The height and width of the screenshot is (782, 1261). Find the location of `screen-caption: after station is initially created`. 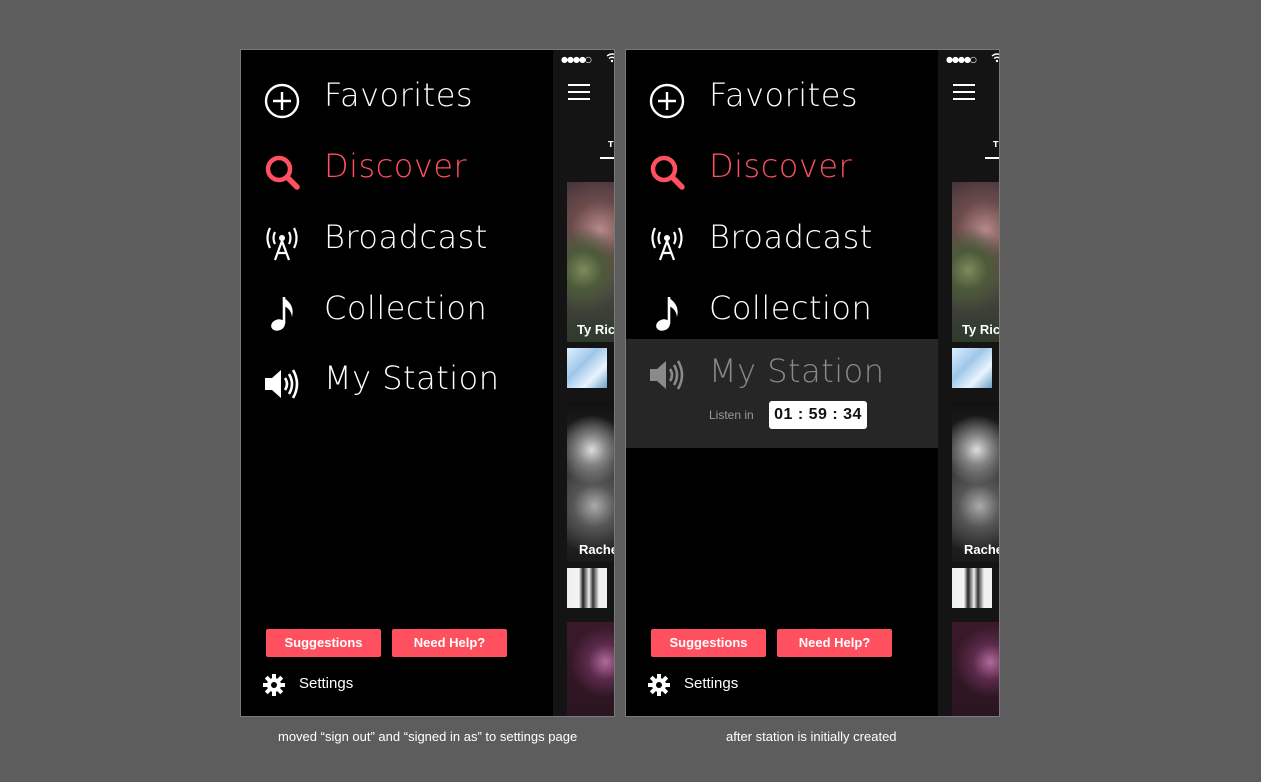

screen-caption: after station is initially created is located at coordinates (811, 736).